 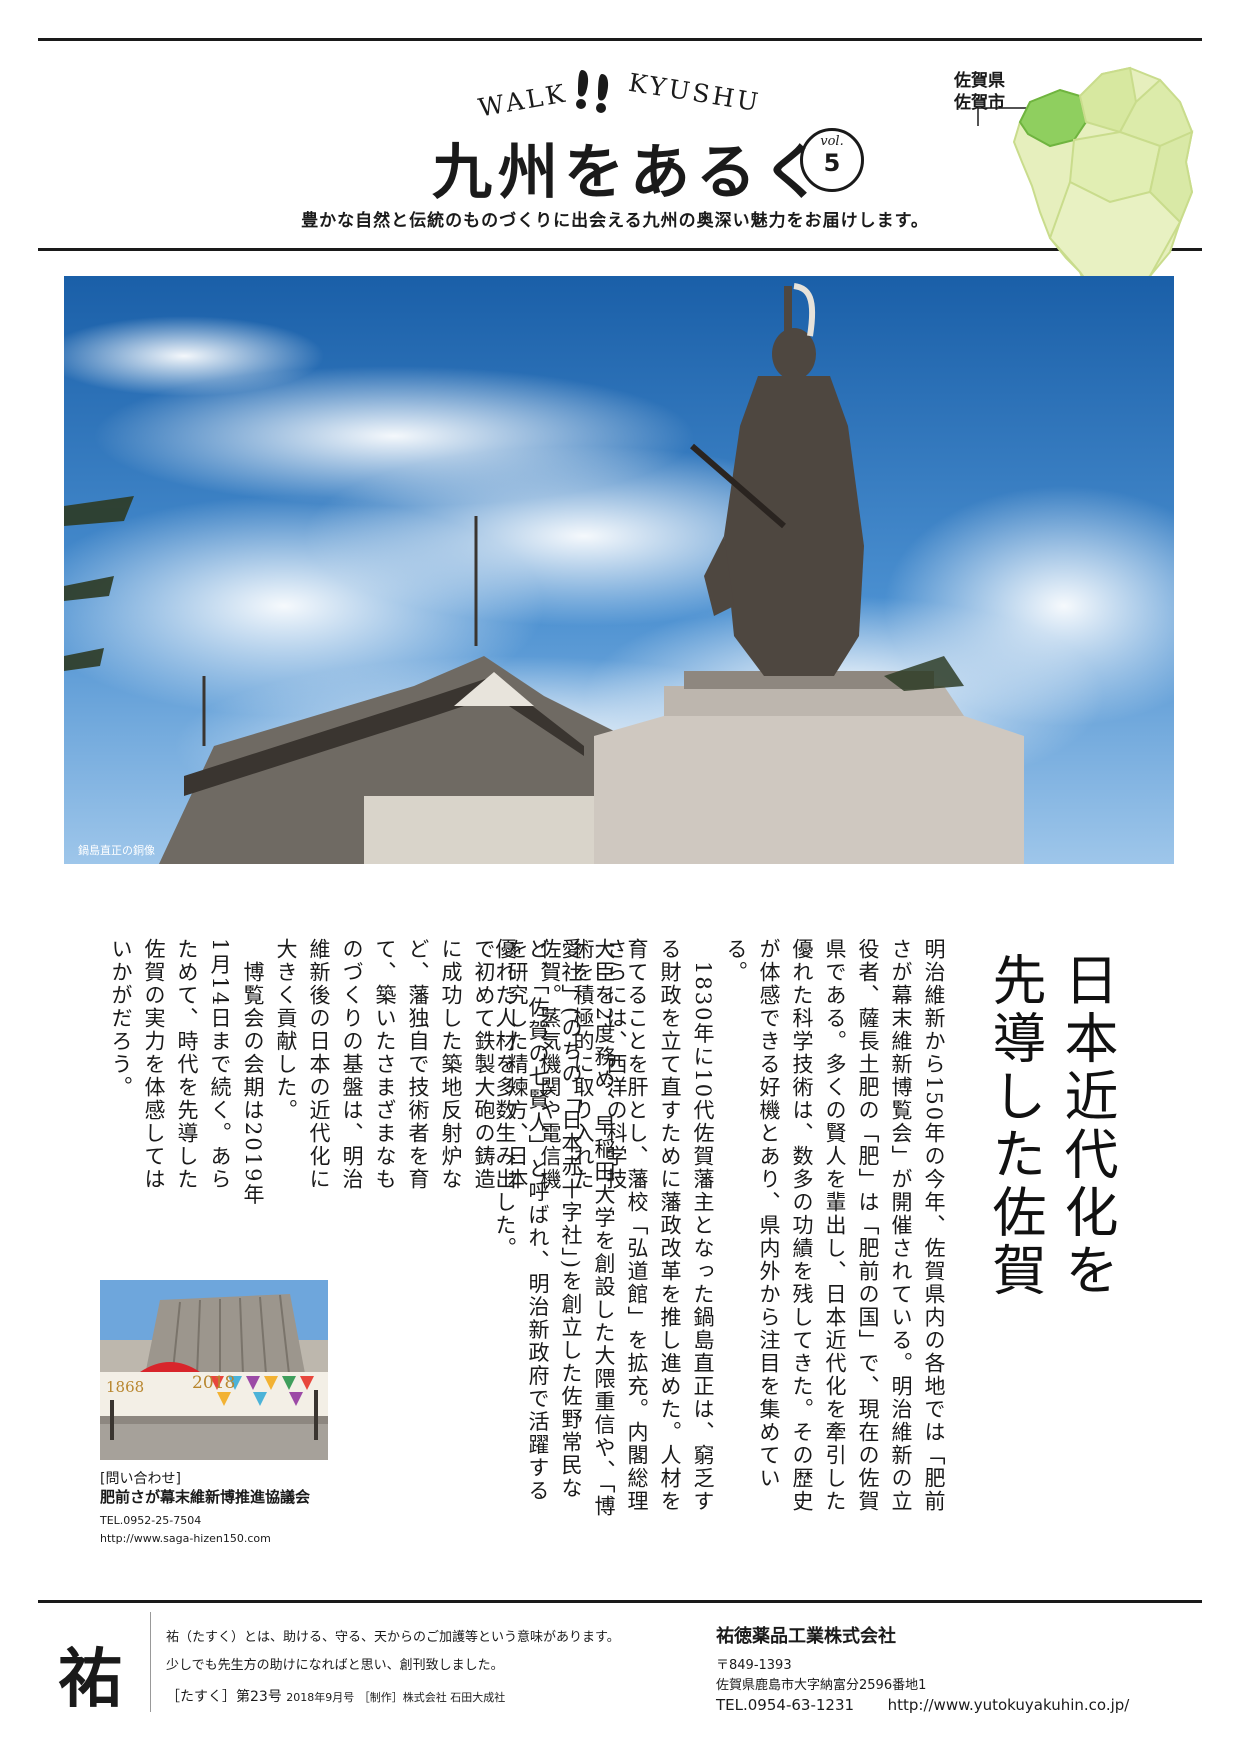 I want to click on volume-badge: vol. 5, so click(x=832, y=160).